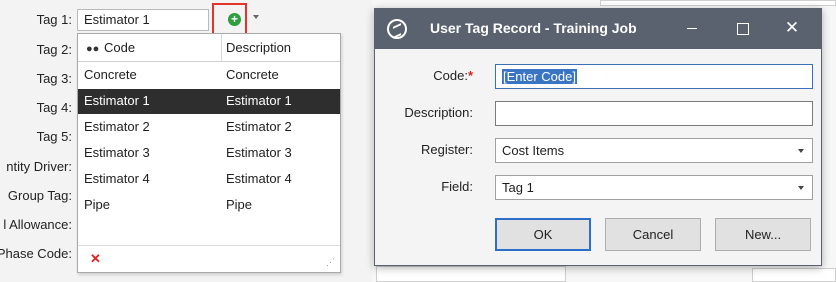 The width and height of the screenshot is (836, 282). Describe the element at coordinates (54, 78) in the screenshot. I see `tag3-label: Tag 3:` at that location.